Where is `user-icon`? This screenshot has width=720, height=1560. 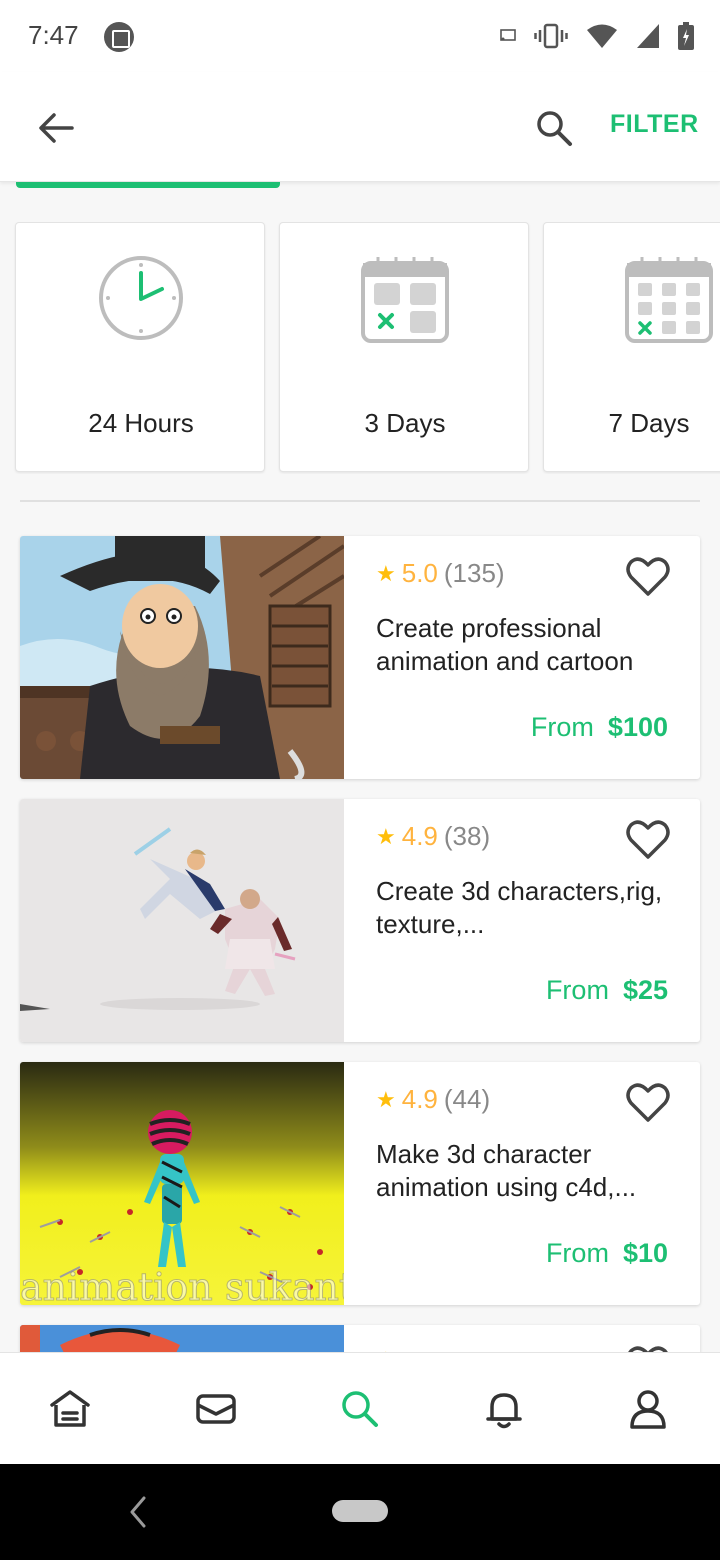
user-icon is located at coordinates (648, 1409).